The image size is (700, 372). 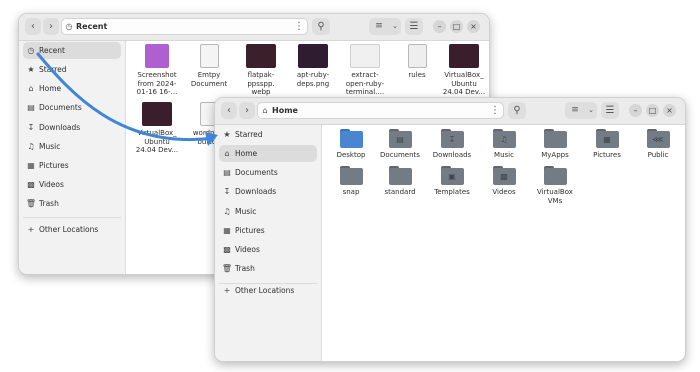 What do you see at coordinates (126, 96) in the screenshot?
I see `arrow-curve` at bounding box center [126, 96].